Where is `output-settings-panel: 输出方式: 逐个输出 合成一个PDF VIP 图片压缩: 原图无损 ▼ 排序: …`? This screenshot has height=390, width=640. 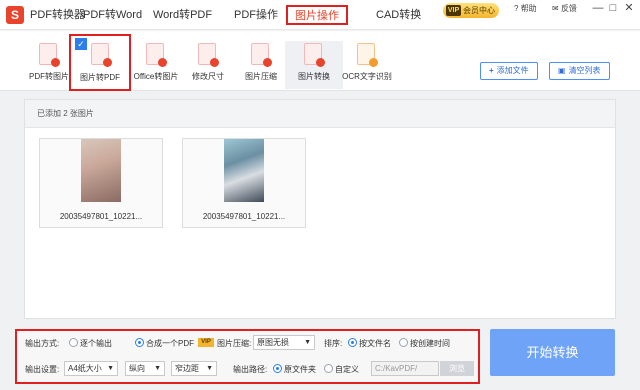 output-settings-panel: 输出方式: 逐个输出 合成一个PDF VIP 图片压缩: 原图无损 ▼ 排序: … is located at coordinates (247, 356).